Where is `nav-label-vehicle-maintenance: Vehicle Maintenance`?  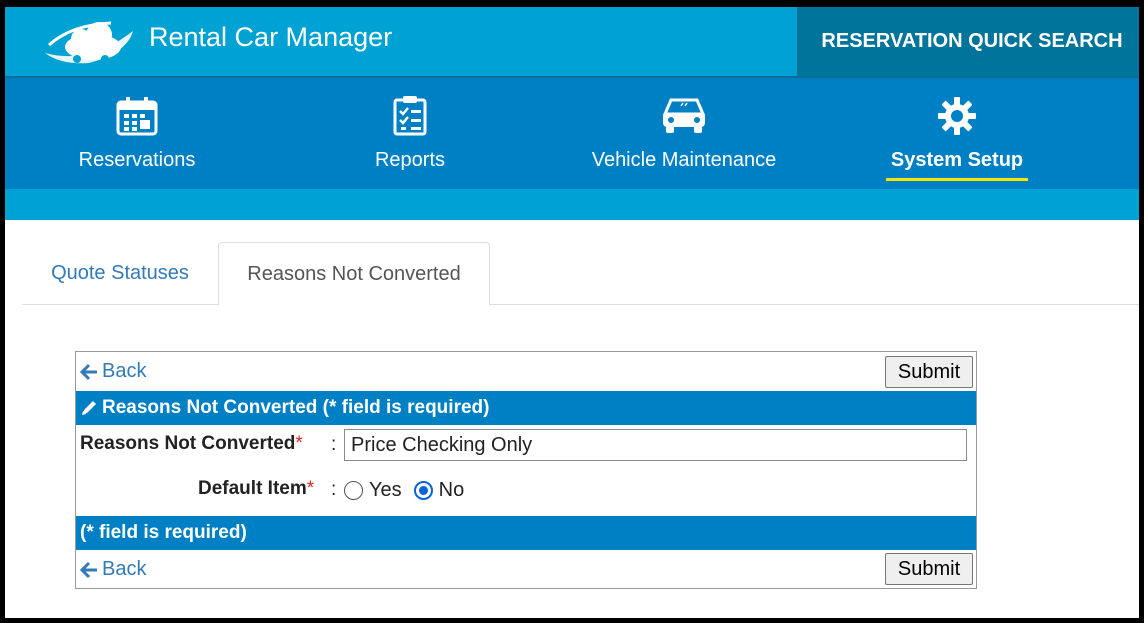 nav-label-vehicle-maintenance: Vehicle Maintenance is located at coordinates (684, 160).